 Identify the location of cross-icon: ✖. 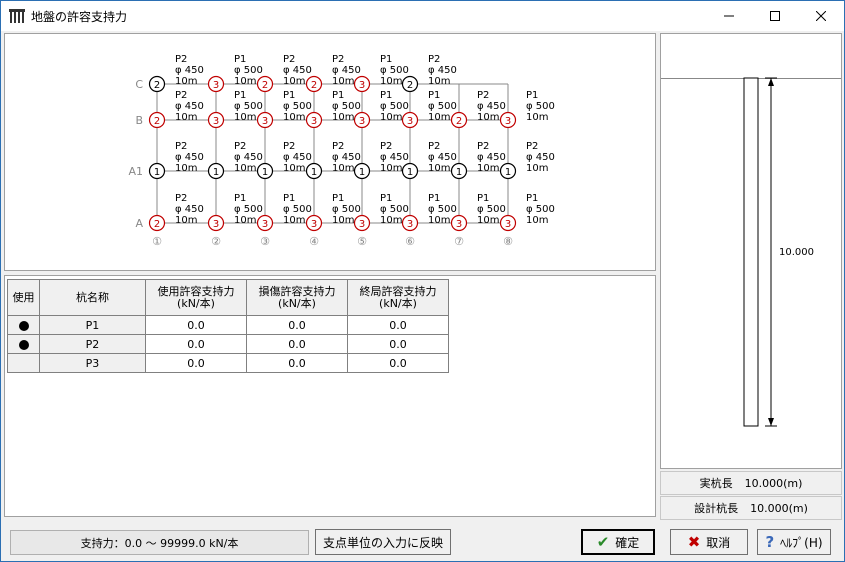
(694, 542).